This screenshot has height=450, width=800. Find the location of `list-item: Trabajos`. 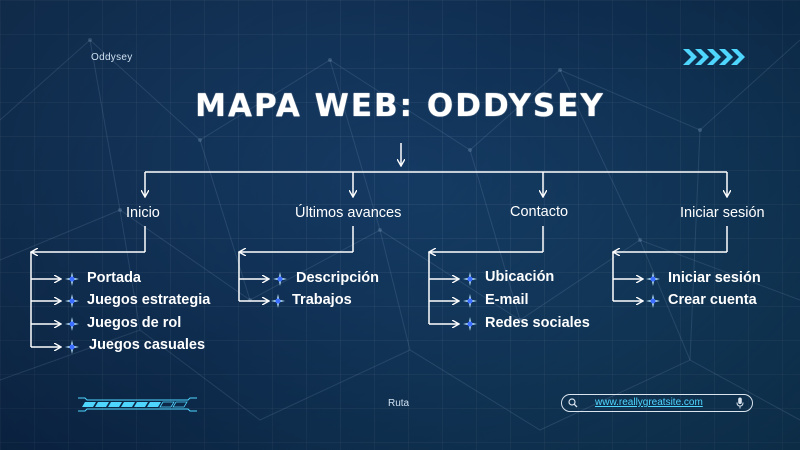

list-item: Trabajos is located at coordinates (322, 300).